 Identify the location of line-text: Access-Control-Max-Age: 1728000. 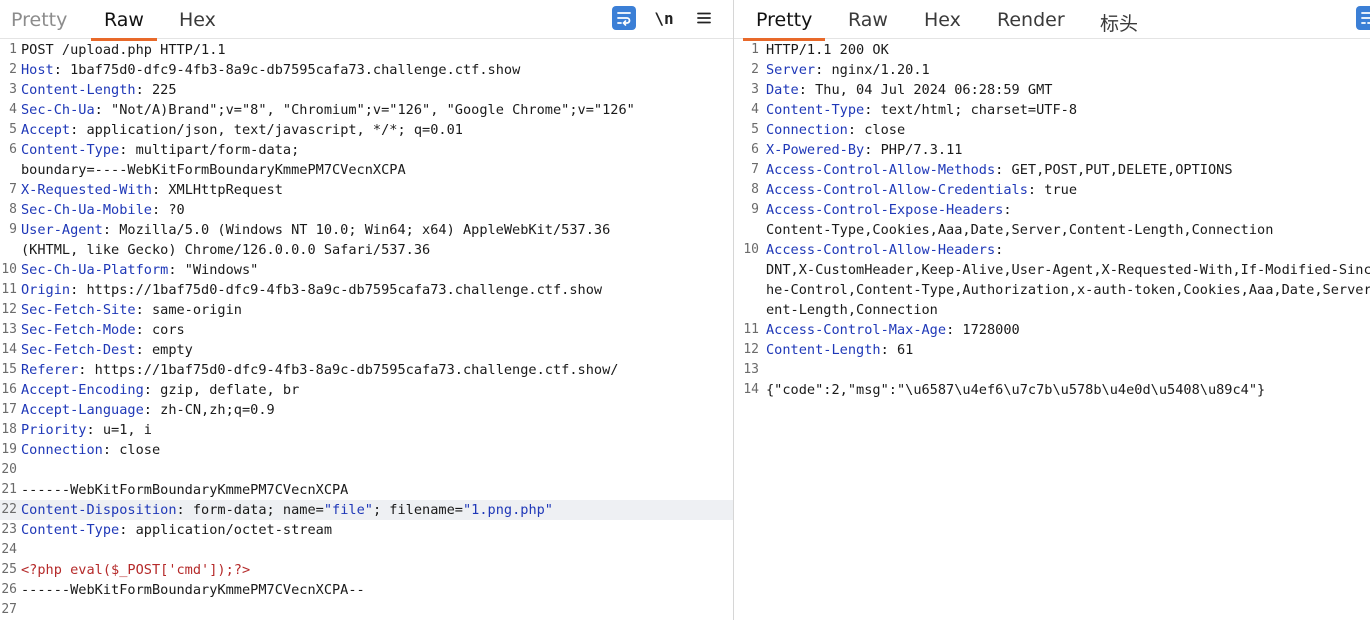
(893, 330).